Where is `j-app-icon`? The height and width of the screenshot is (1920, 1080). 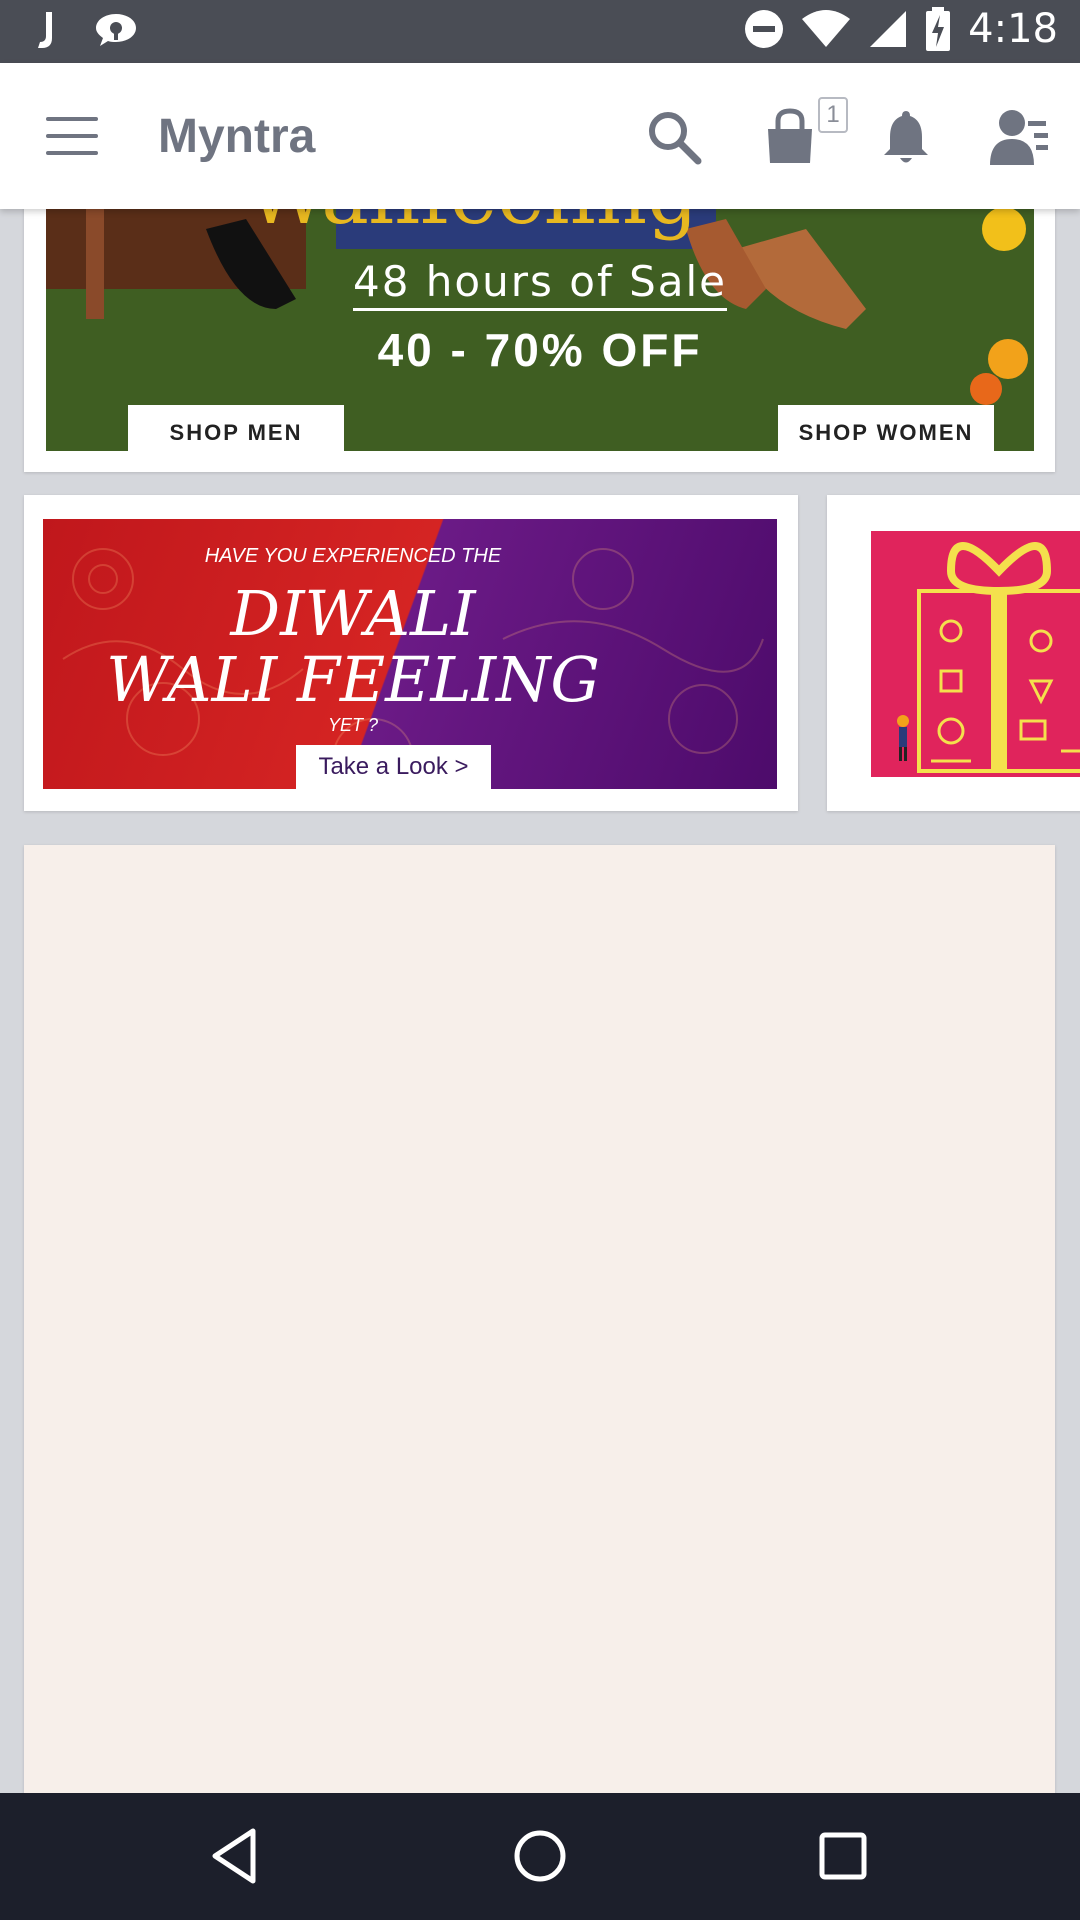
j-app-icon is located at coordinates (45, 30).